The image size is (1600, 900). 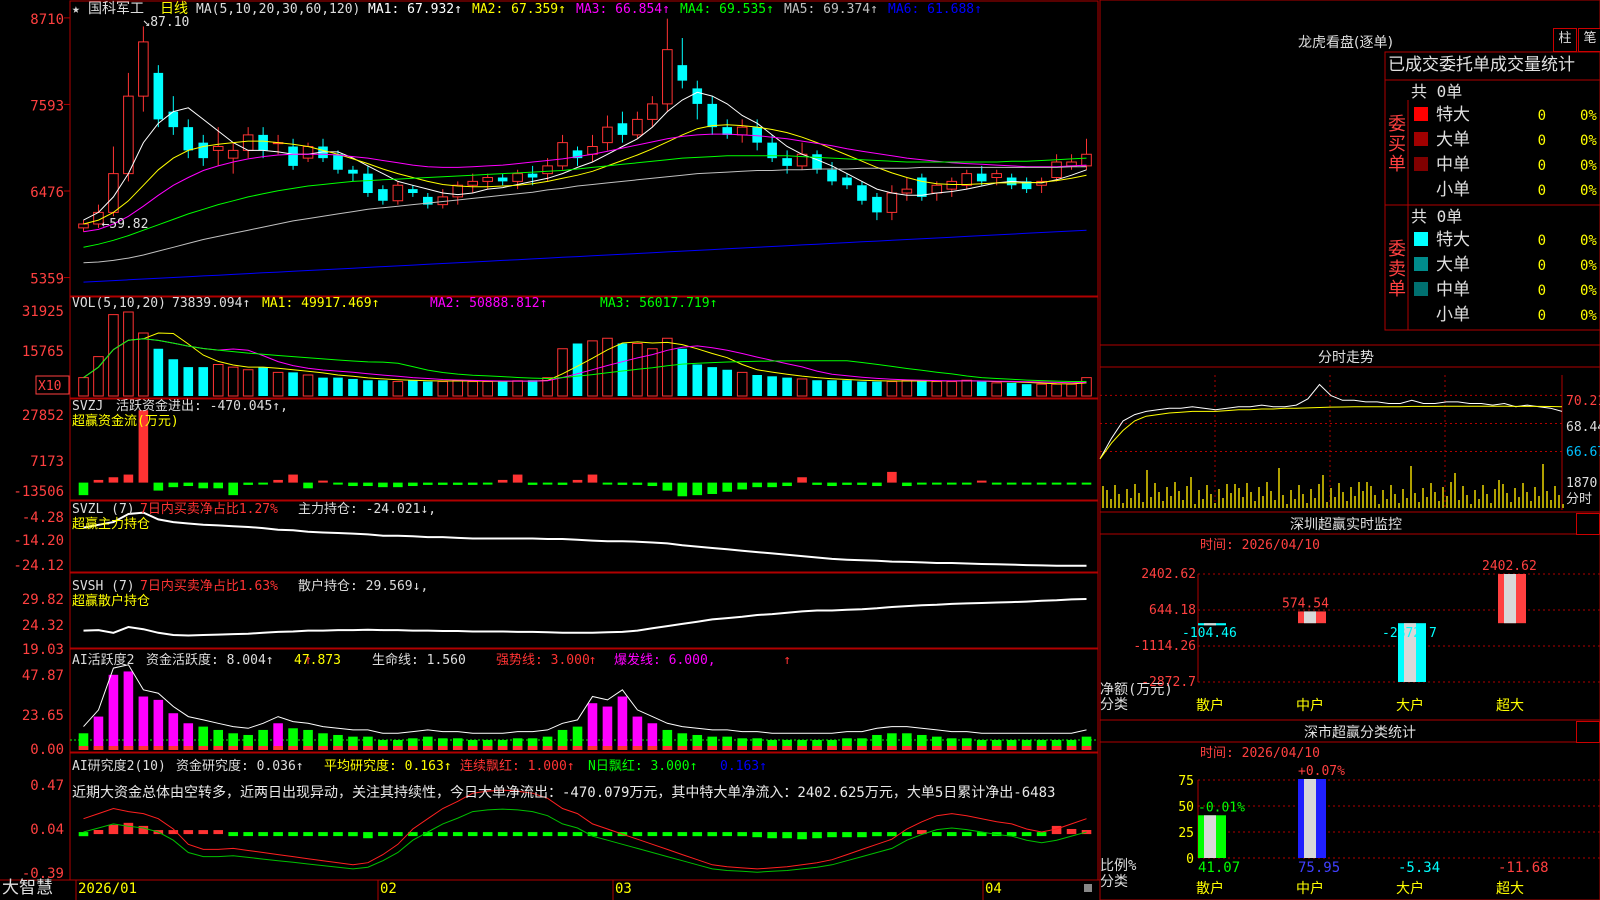 What do you see at coordinates (1305, 603) in the screenshot?
I see `monitor-value-label: 574.54` at bounding box center [1305, 603].